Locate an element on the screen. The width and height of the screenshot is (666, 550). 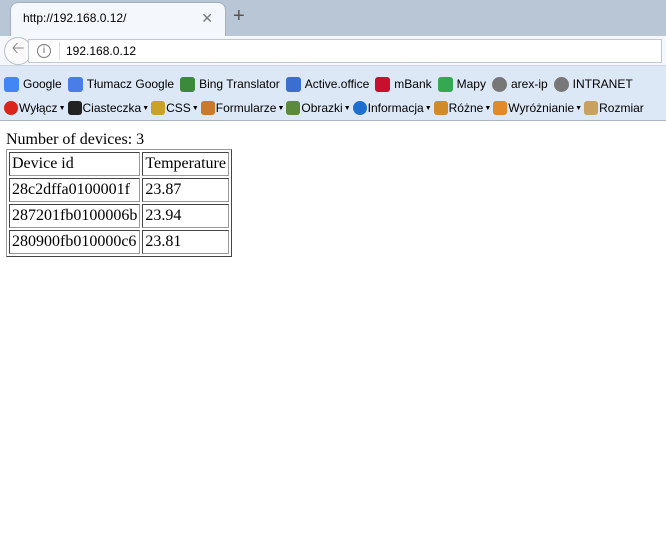
bookmark-label: INTRANET is located at coordinates (602, 84).